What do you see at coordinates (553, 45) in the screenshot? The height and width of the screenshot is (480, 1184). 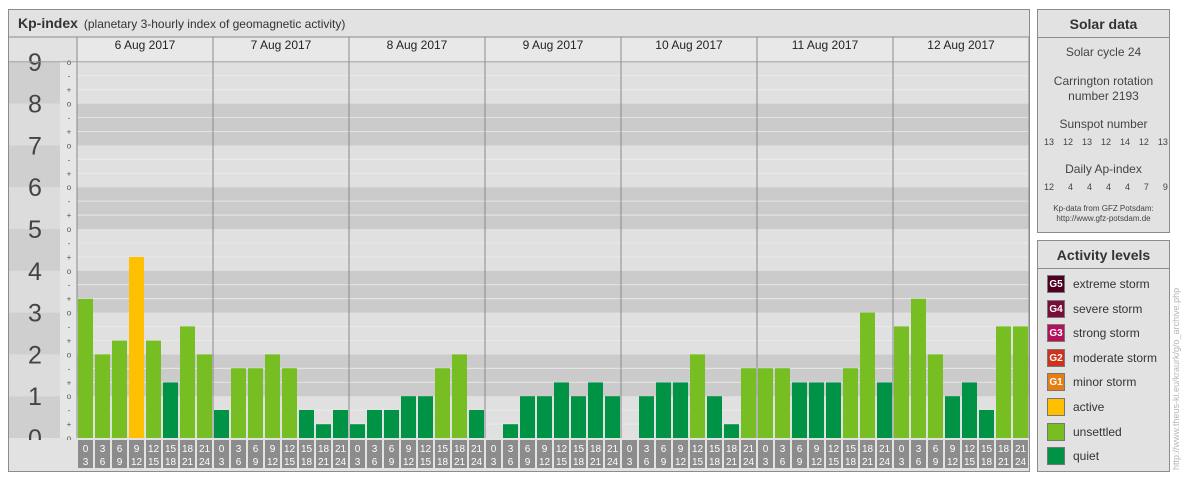 I see `day-label: 9 Aug 2017` at bounding box center [553, 45].